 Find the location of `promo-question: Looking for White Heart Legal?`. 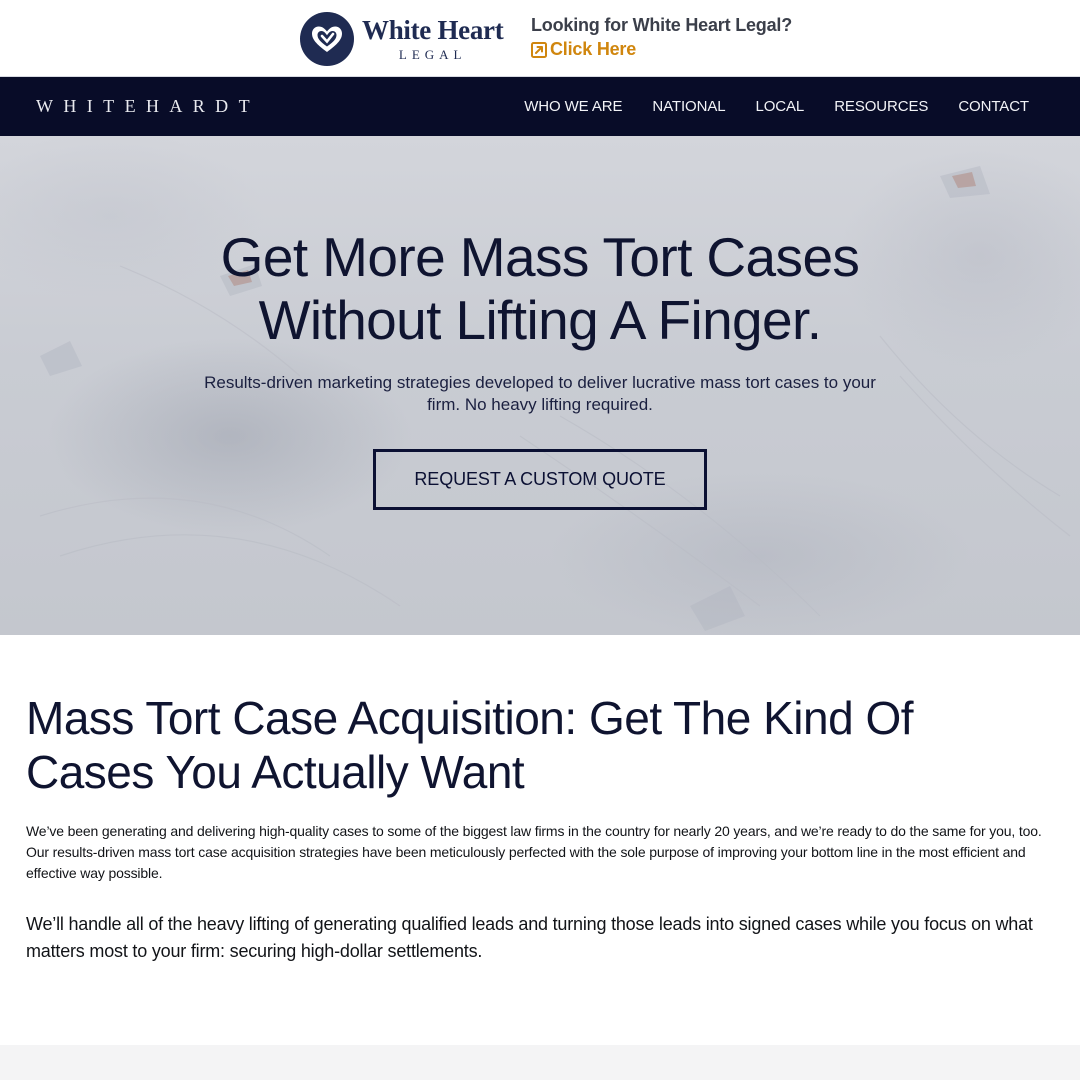

promo-question: Looking for White Heart Legal? is located at coordinates (662, 25).